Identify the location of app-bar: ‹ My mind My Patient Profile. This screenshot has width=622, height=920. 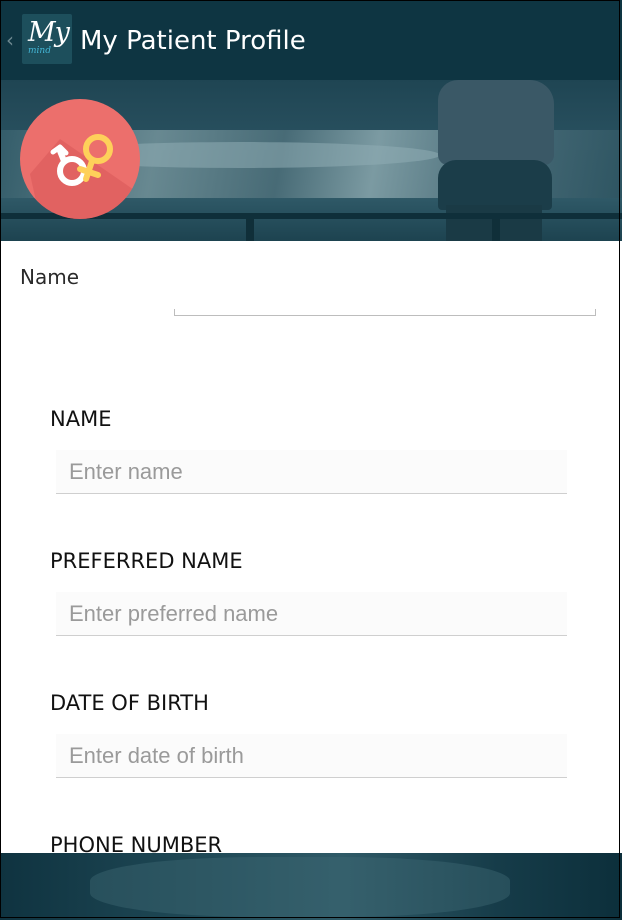
(311, 40).